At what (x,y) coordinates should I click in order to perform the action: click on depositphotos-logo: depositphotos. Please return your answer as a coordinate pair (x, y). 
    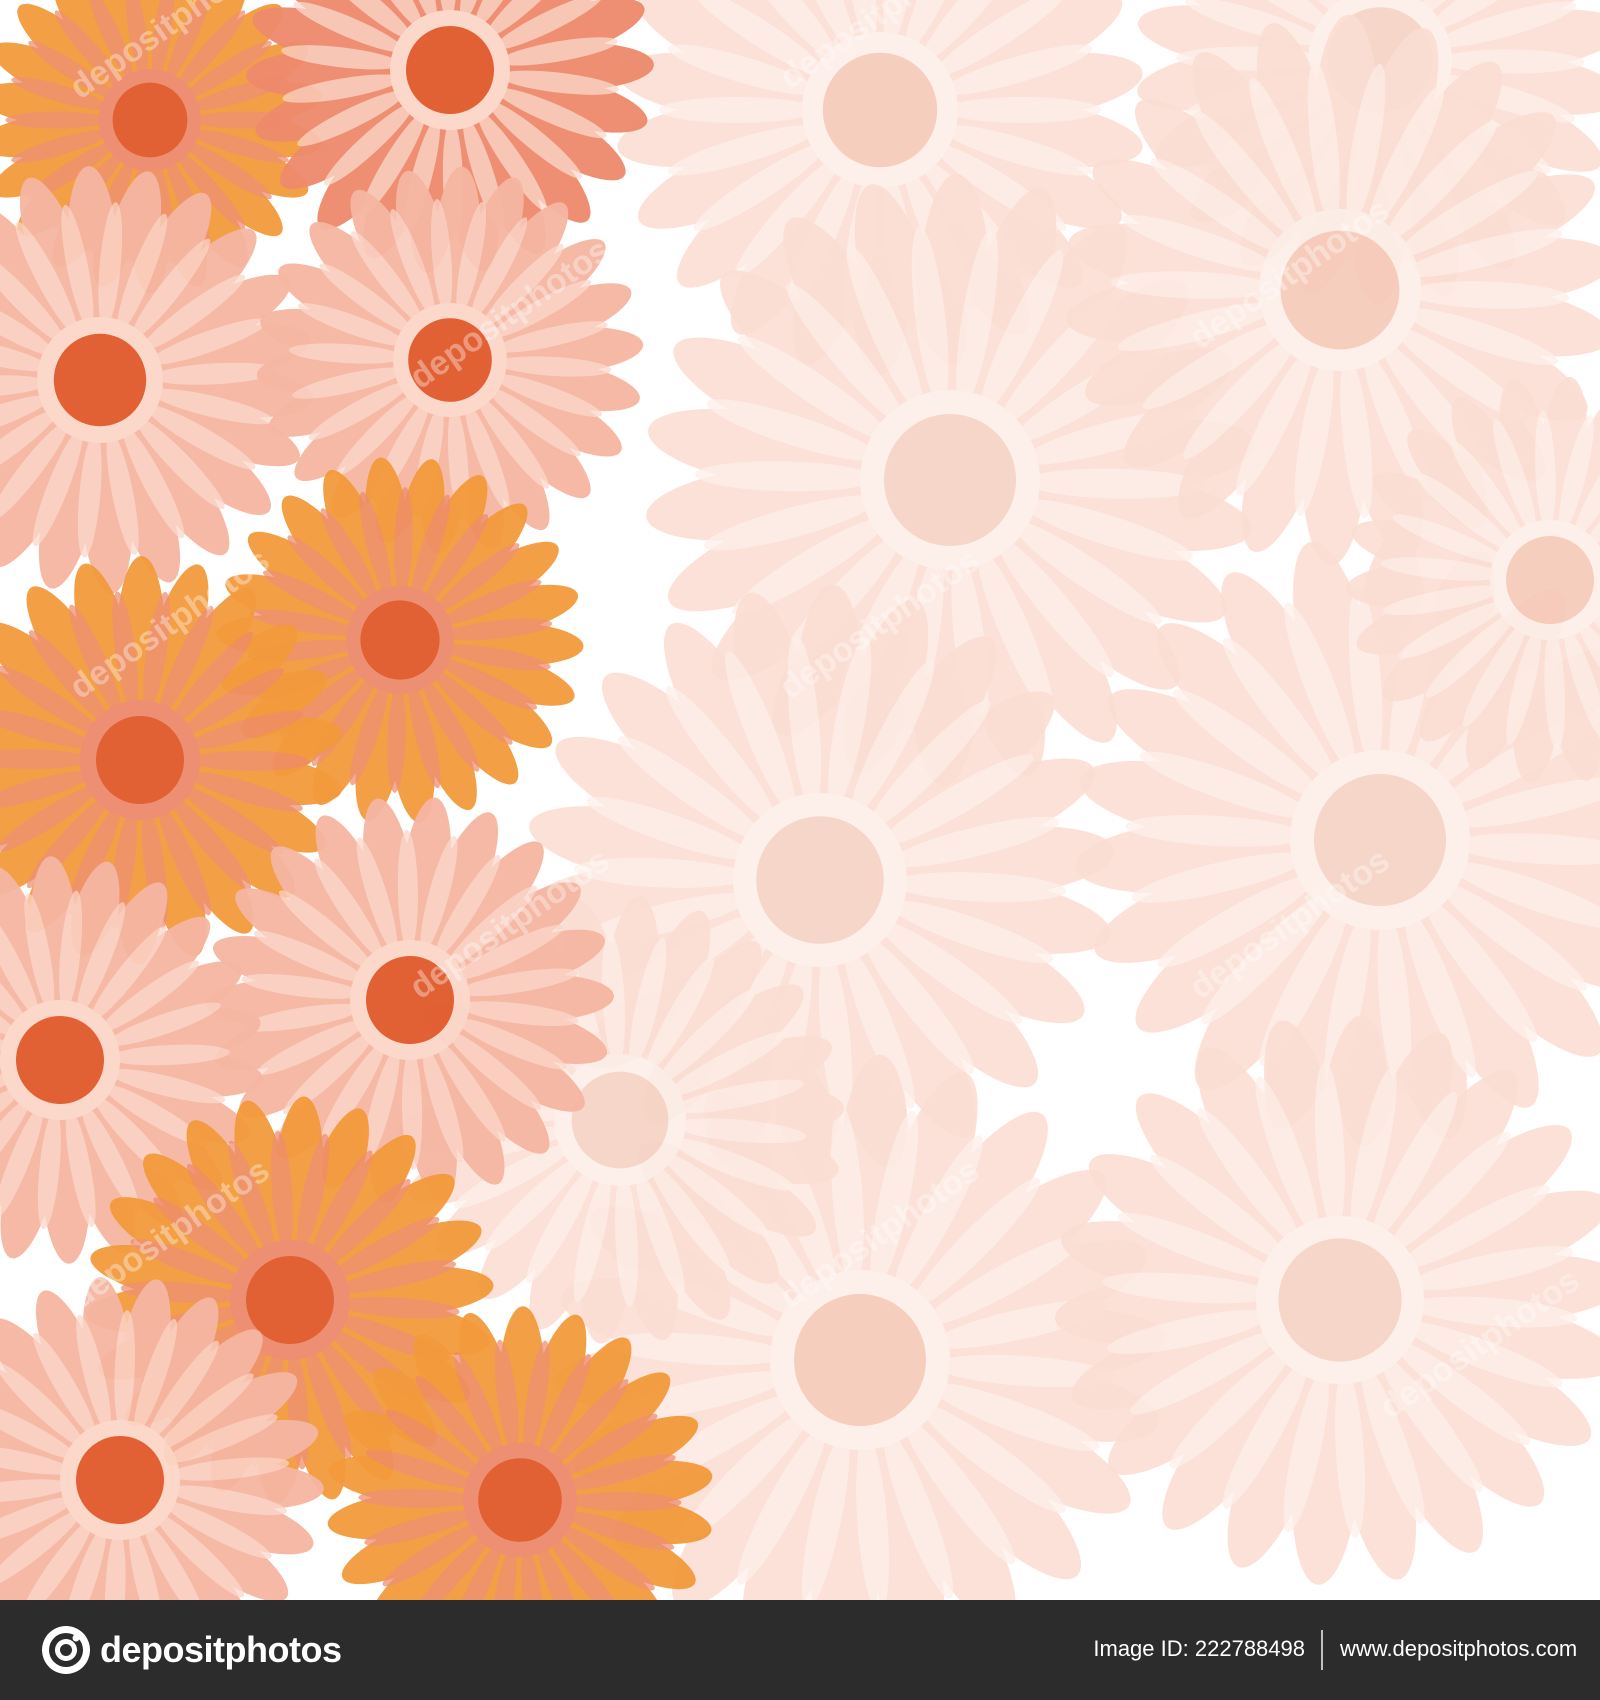
    Looking at the image, I should click on (191, 1650).